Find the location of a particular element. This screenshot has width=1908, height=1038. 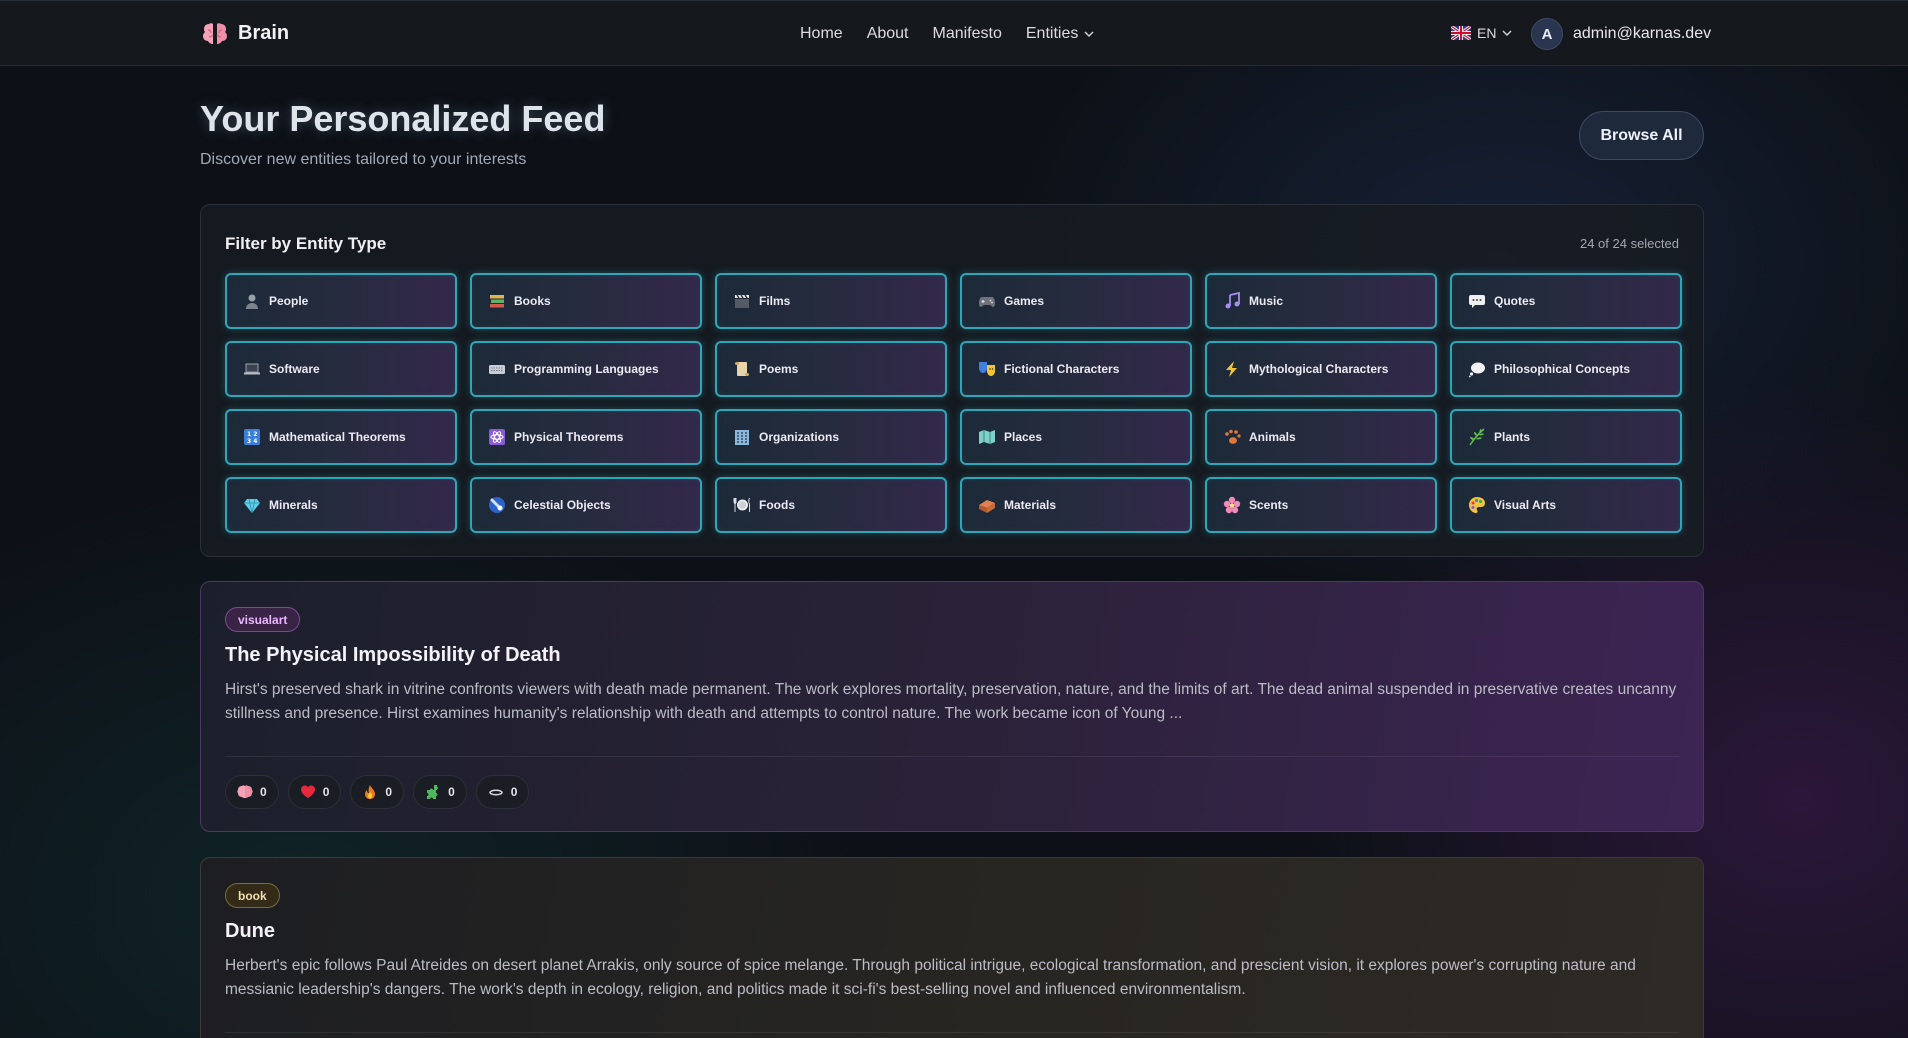

filter-chip-scents: Scents is located at coordinates (1321, 505).